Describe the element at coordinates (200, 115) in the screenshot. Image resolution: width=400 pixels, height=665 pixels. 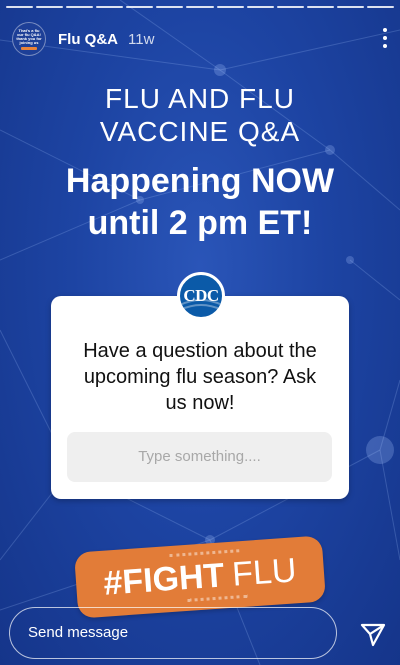
I see `story-title: FLU AND FLU VACCINE Q&A` at that location.